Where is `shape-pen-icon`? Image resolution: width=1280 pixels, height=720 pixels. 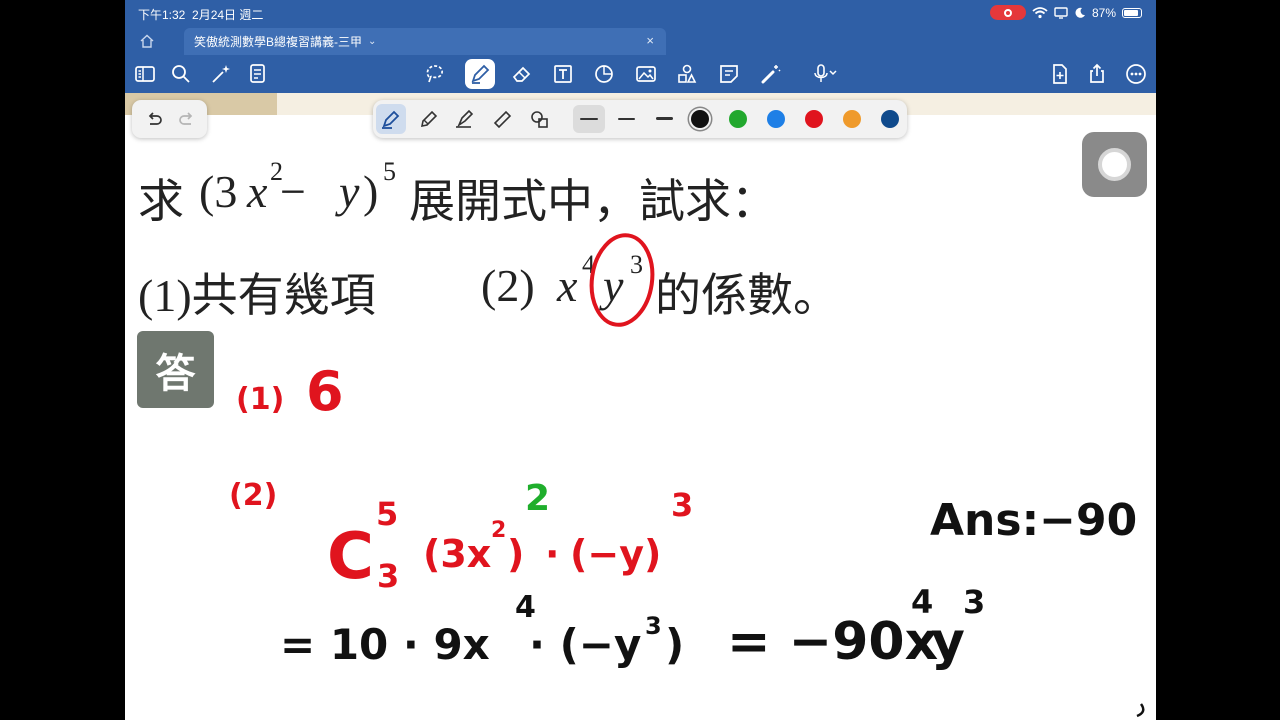
shape-pen-icon is located at coordinates (540, 119).